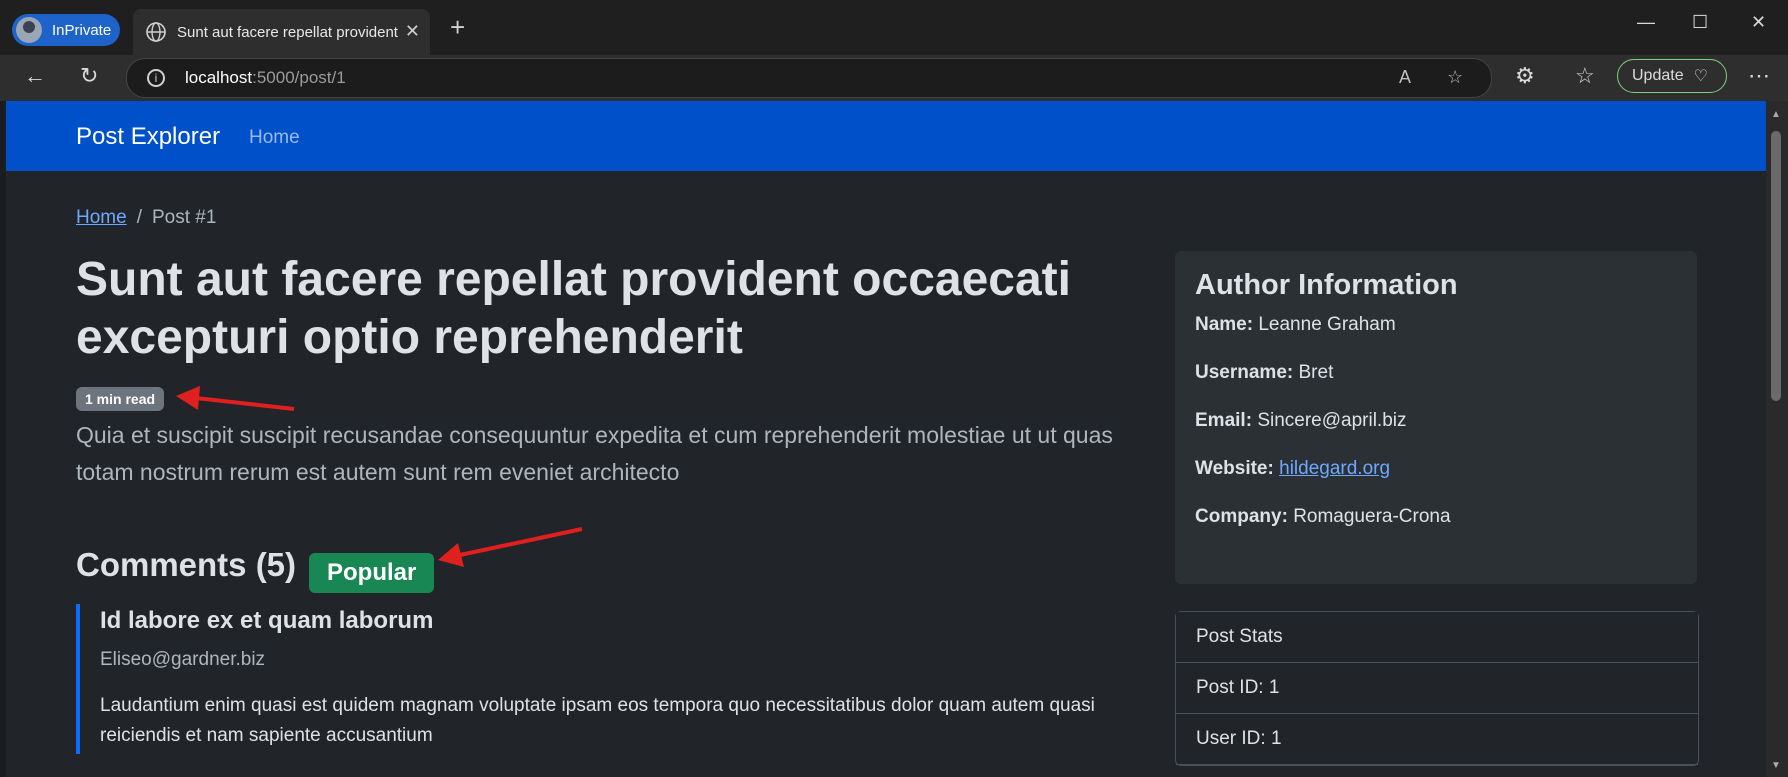 Image resolution: width=1788 pixels, height=777 pixels. I want to click on browser-tab: Sunt aut facere repellat provident ✕, so click(281, 32).